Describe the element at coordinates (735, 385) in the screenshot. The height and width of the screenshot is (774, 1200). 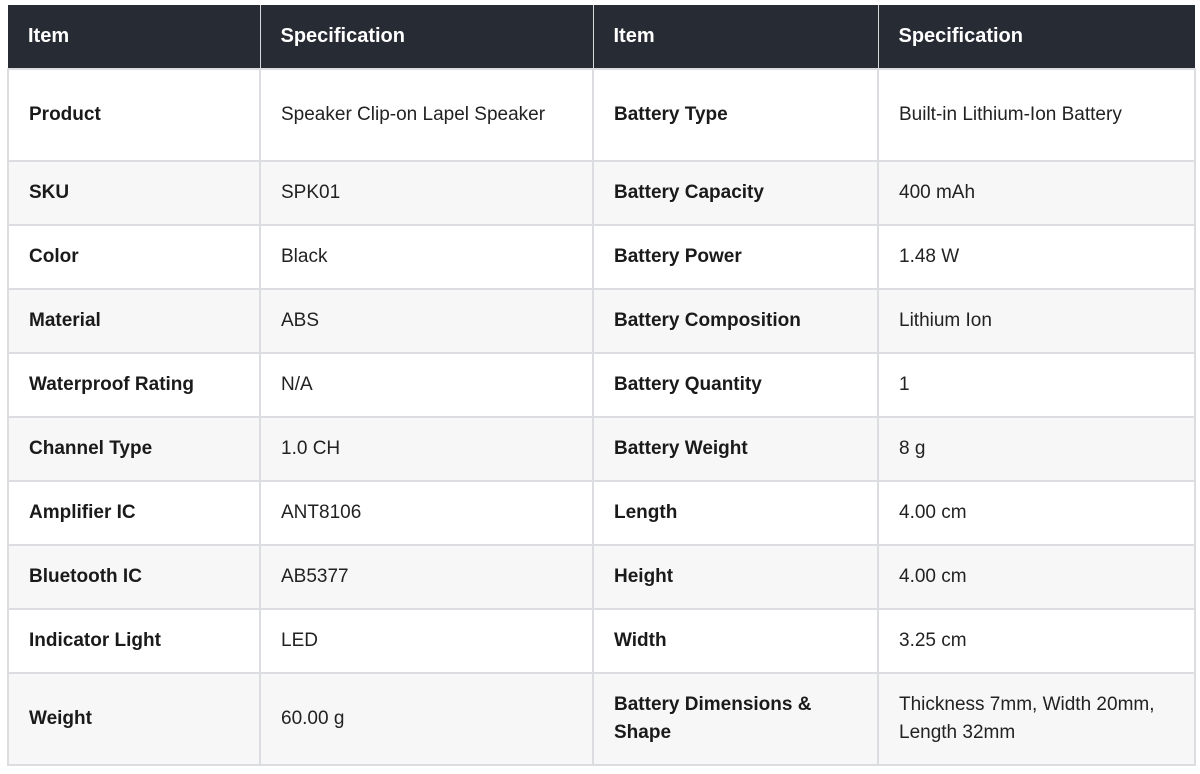
I see `spec-label: Battery Quantity` at that location.